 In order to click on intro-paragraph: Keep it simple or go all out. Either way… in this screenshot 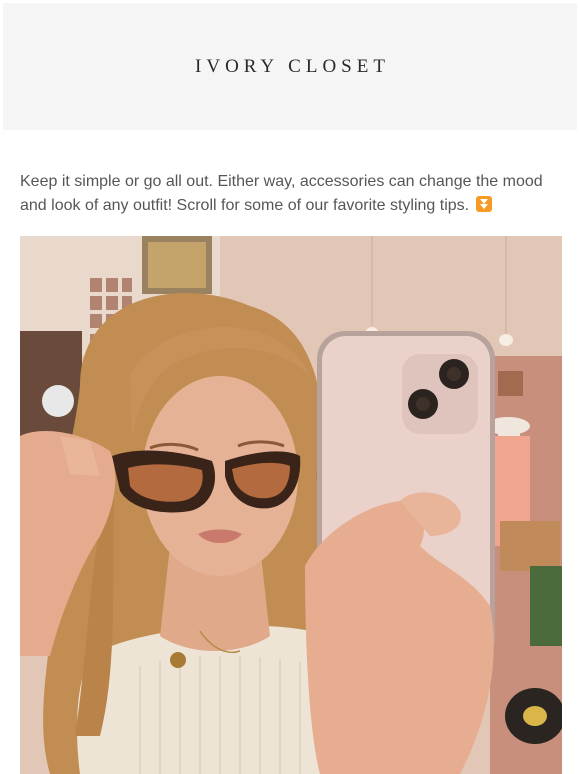, I will do `click(292, 194)`.